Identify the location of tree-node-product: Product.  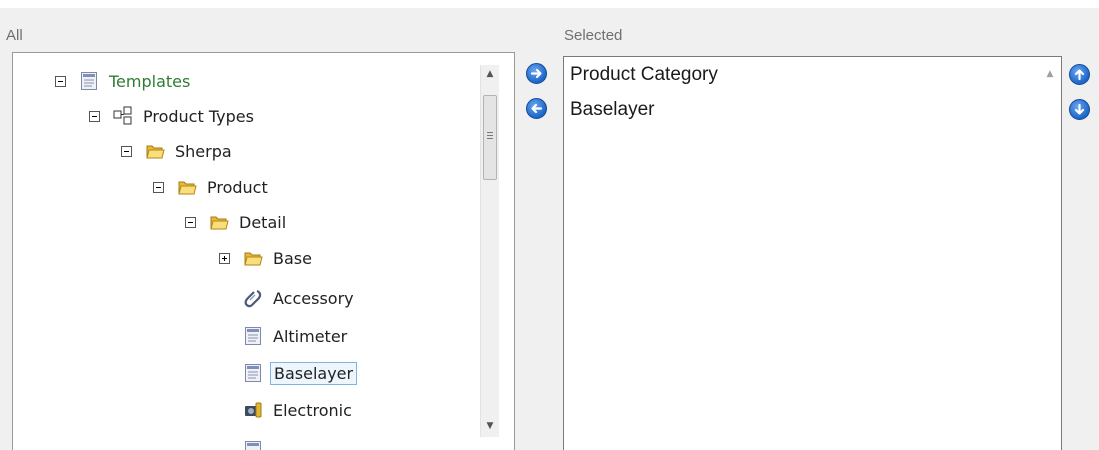
(212, 187).